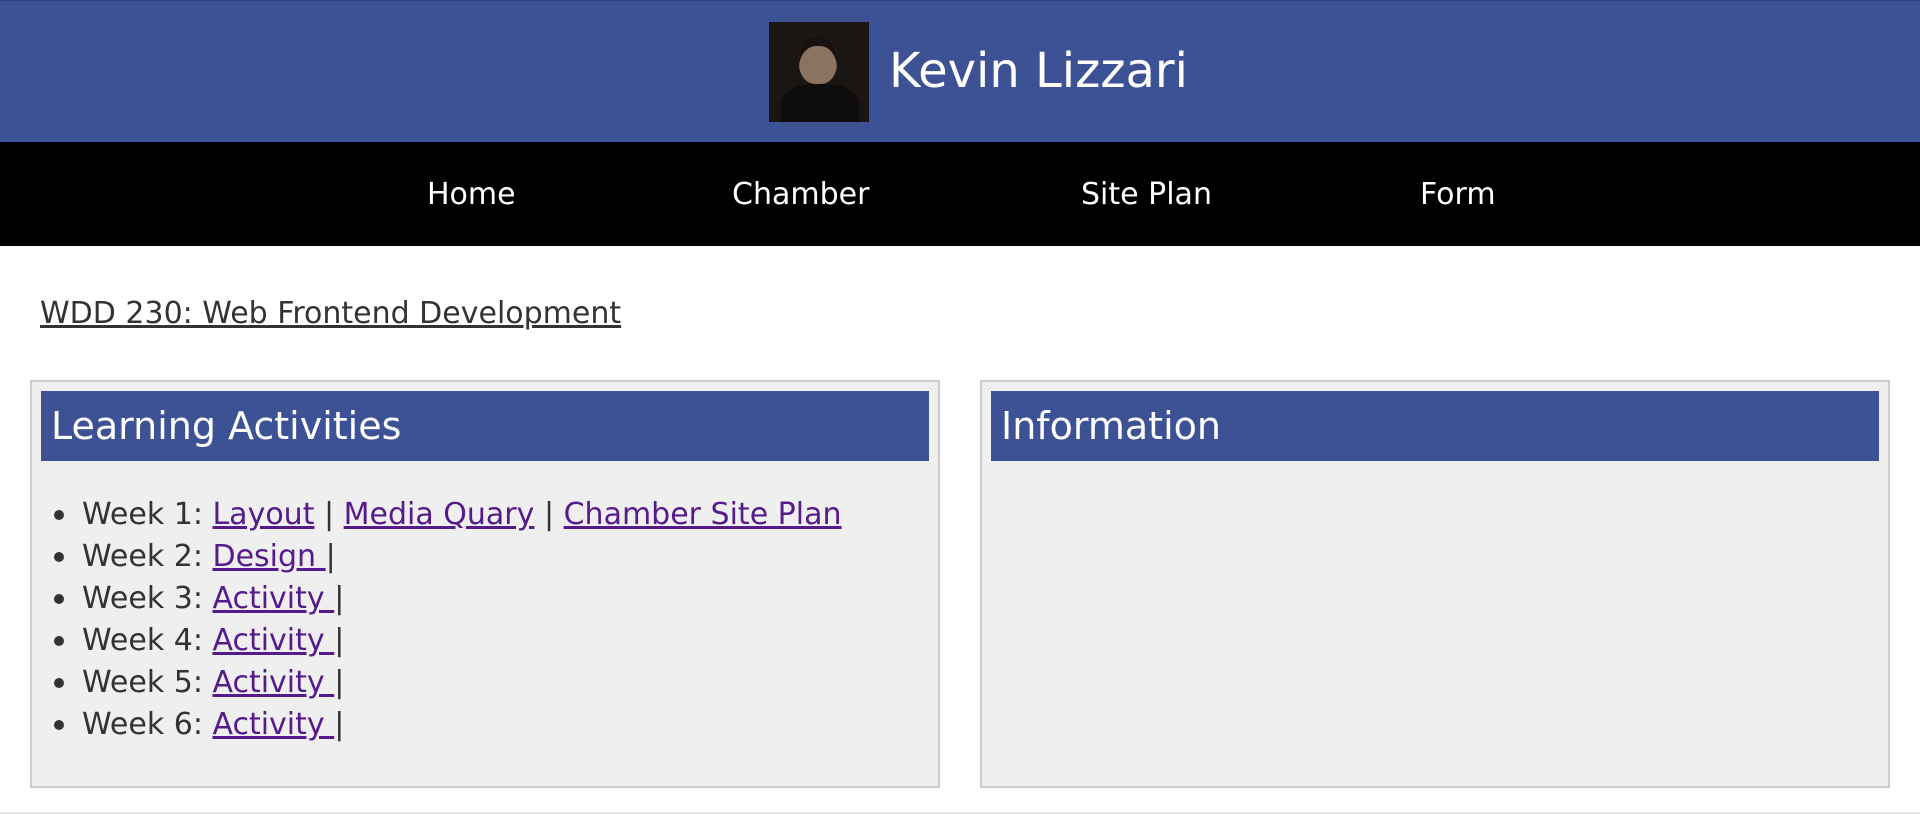 The width and height of the screenshot is (1920, 814). Describe the element at coordinates (439, 514) in the screenshot. I see `media-query-link: Media Quary` at that location.